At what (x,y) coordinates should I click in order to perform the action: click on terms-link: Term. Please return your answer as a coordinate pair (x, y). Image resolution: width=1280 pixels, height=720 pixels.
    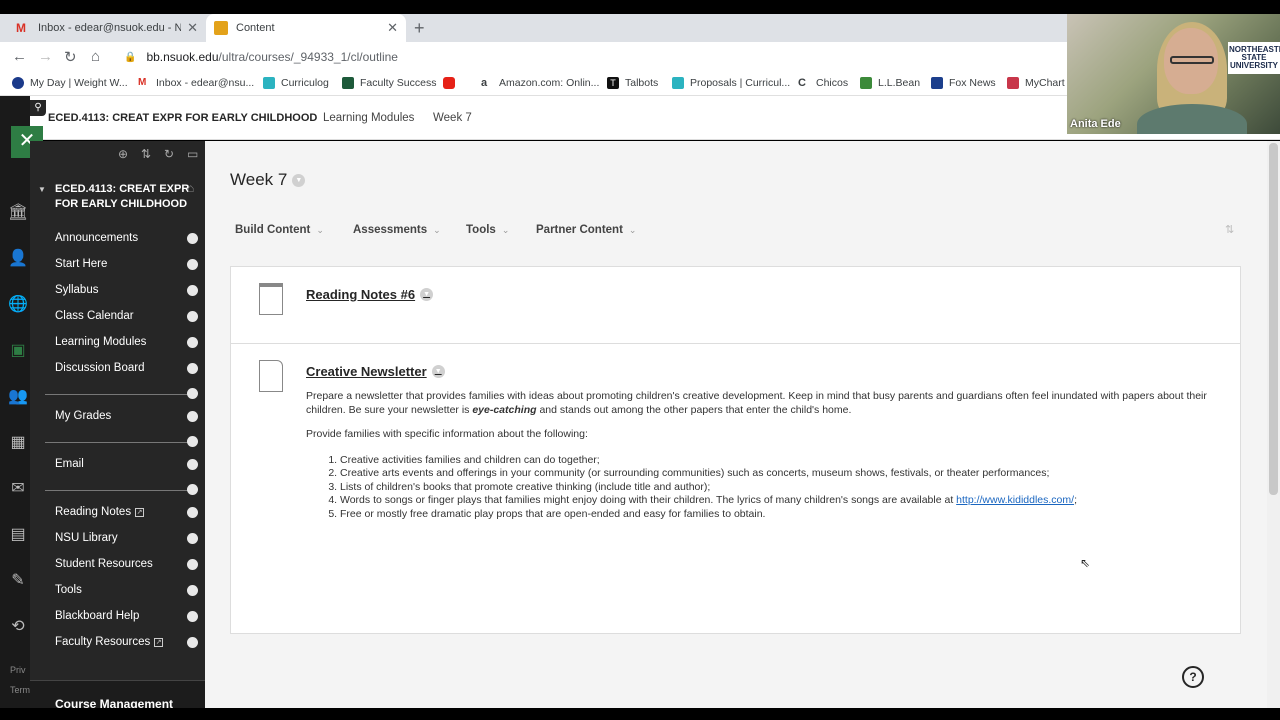
    Looking at the image, I should click on (20, 690).